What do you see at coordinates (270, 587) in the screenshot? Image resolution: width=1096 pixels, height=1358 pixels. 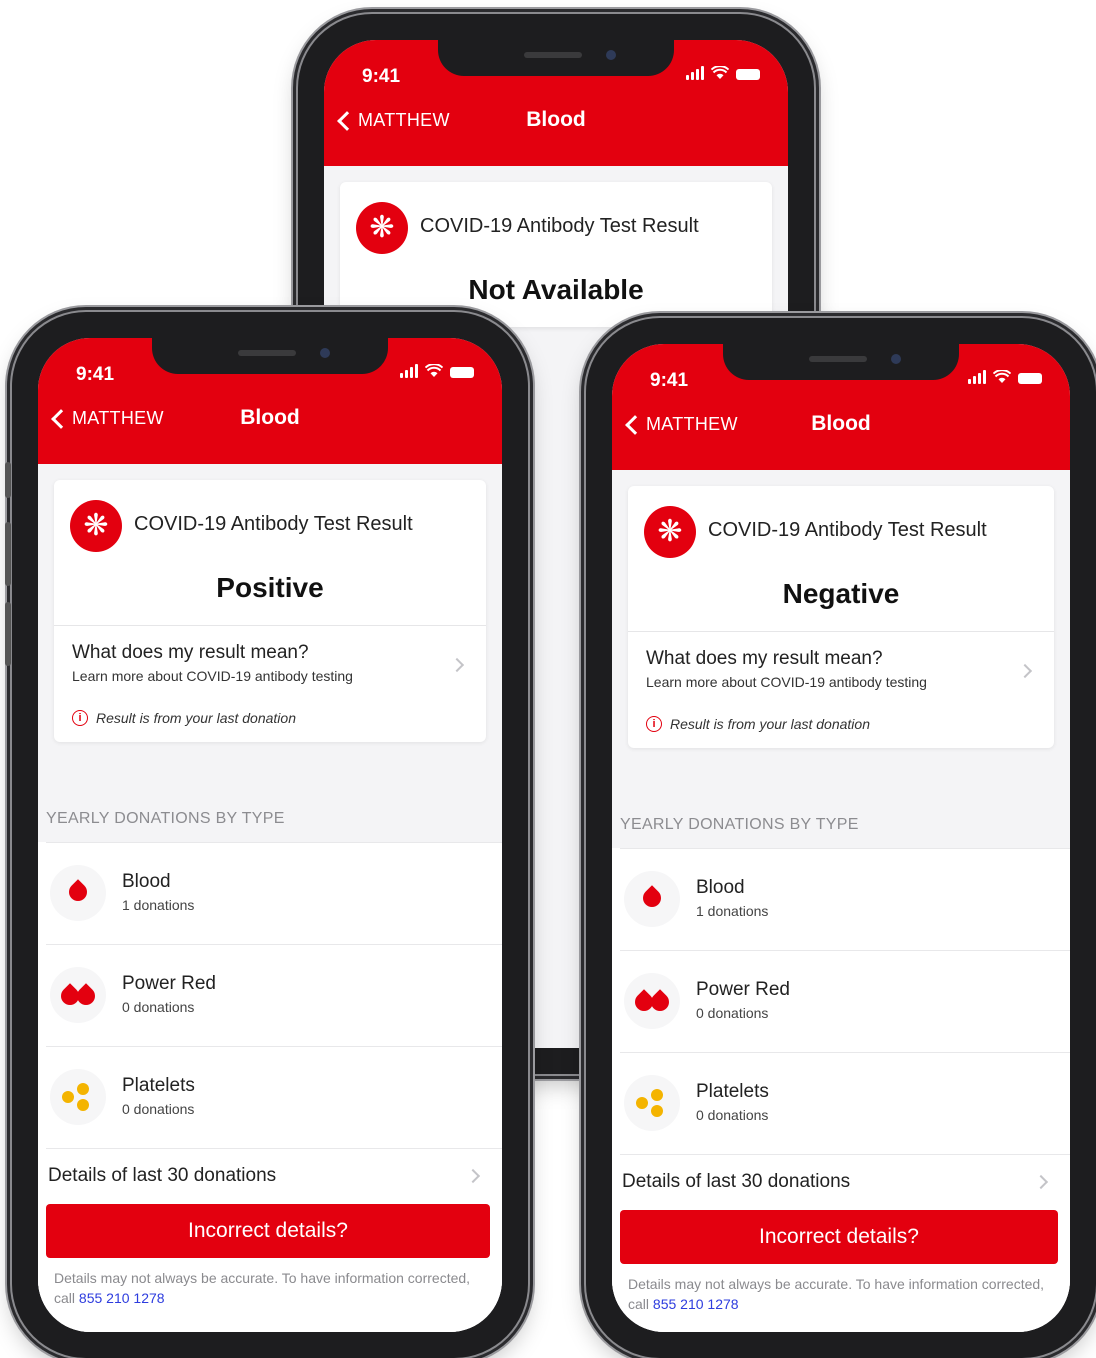 I see `result-value: Positive` at bounding box center [270, 587].